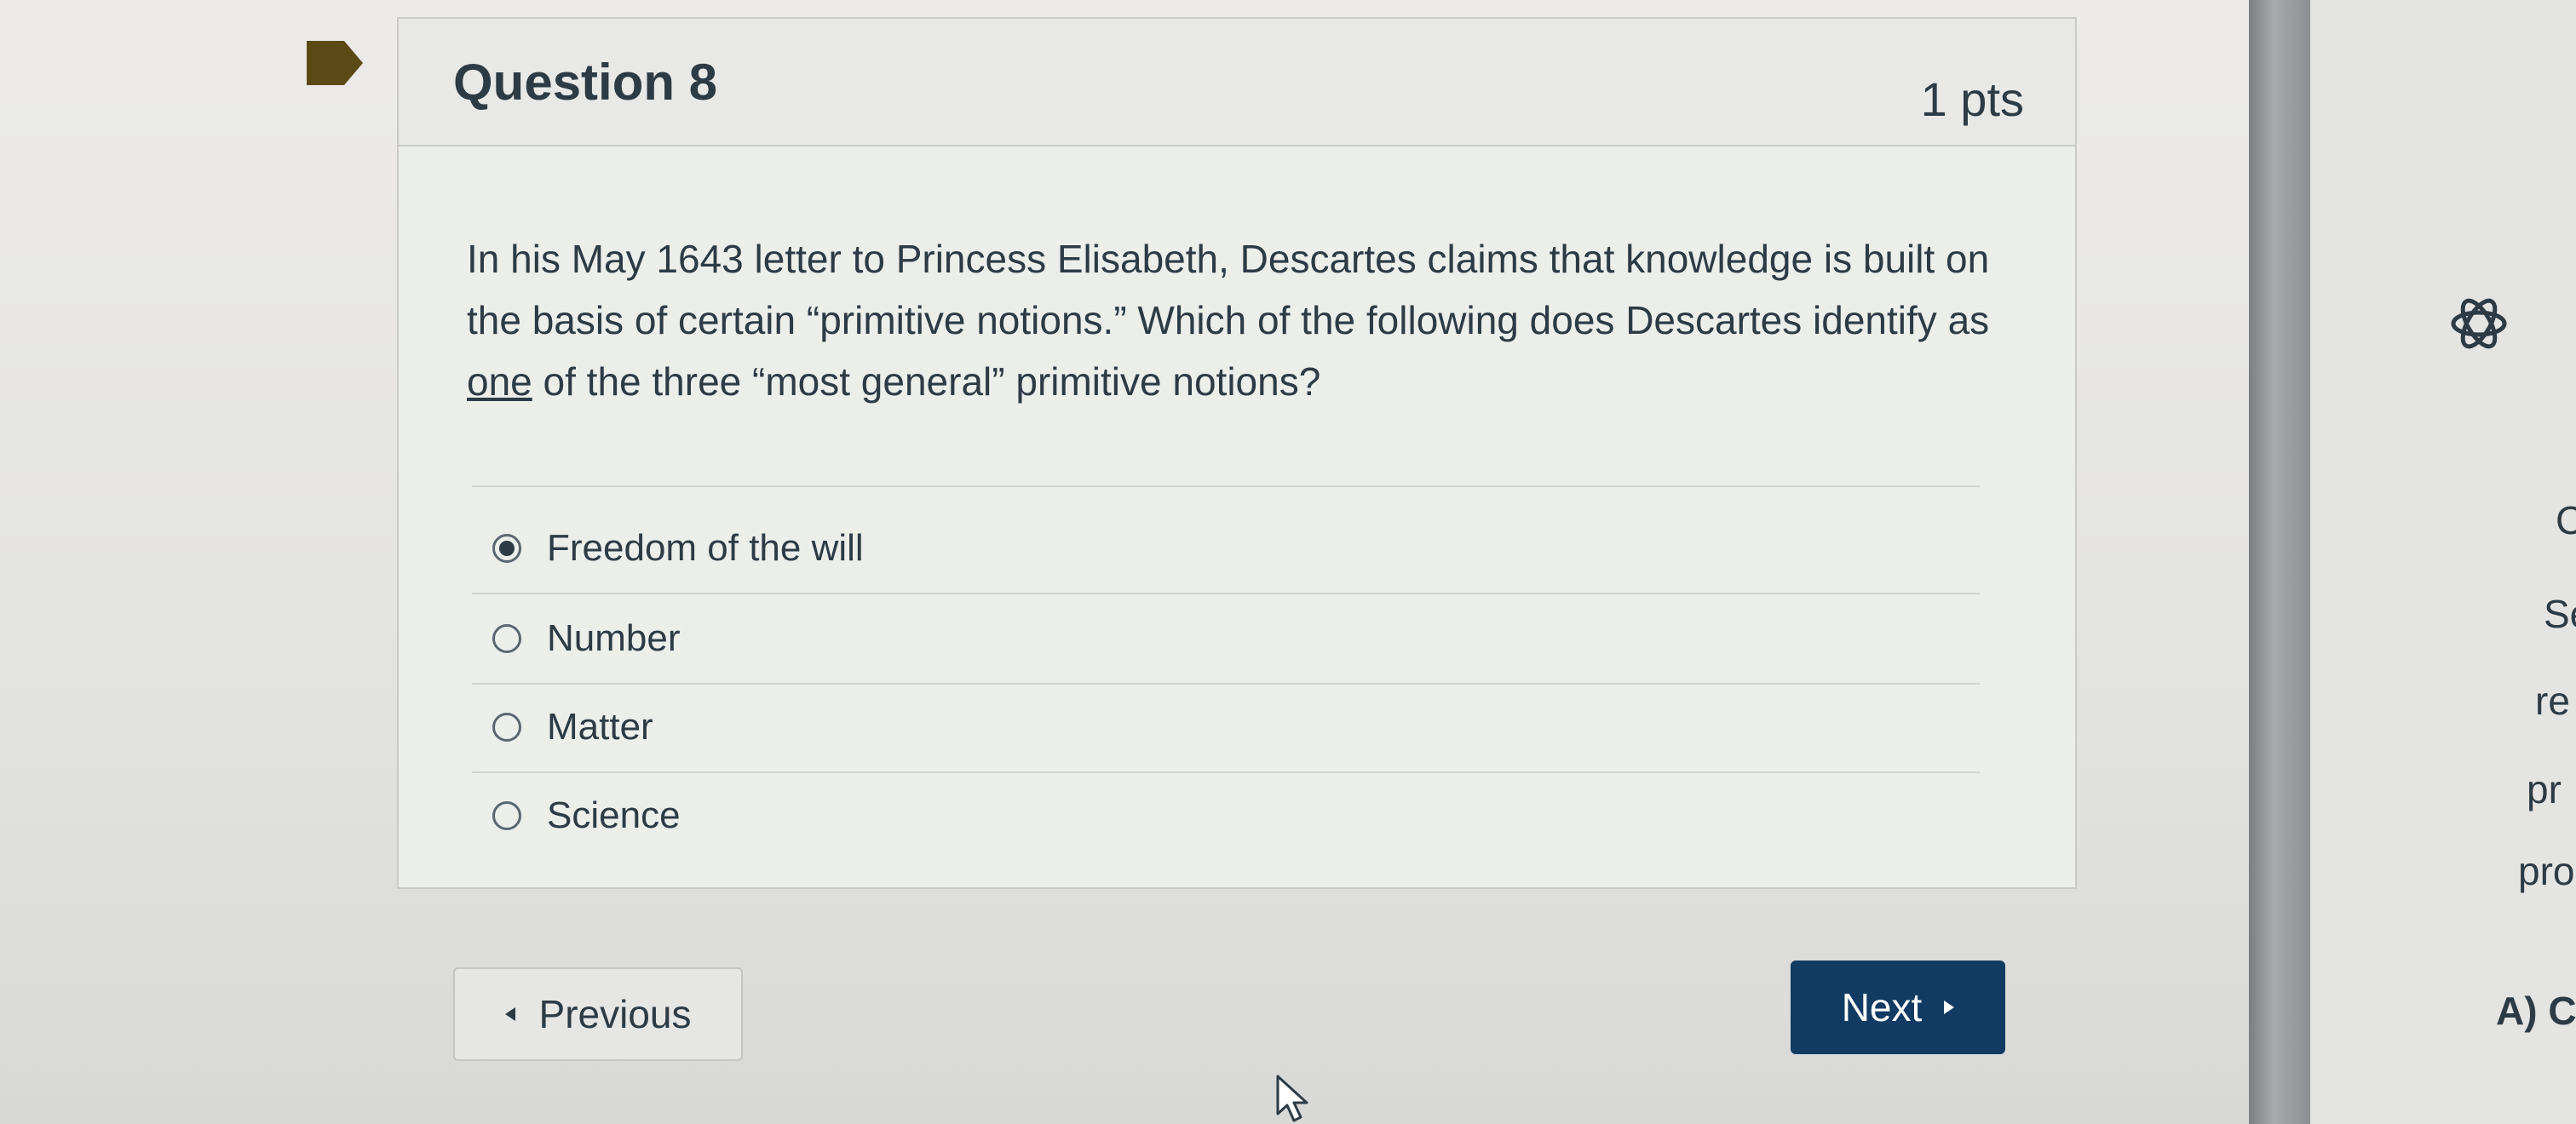 The height and width of the screenshot is (1124, 2576). Describe the element at coordinates (1234, 727) in the screenshot. I see `answer-option-3: Matter` at that location.